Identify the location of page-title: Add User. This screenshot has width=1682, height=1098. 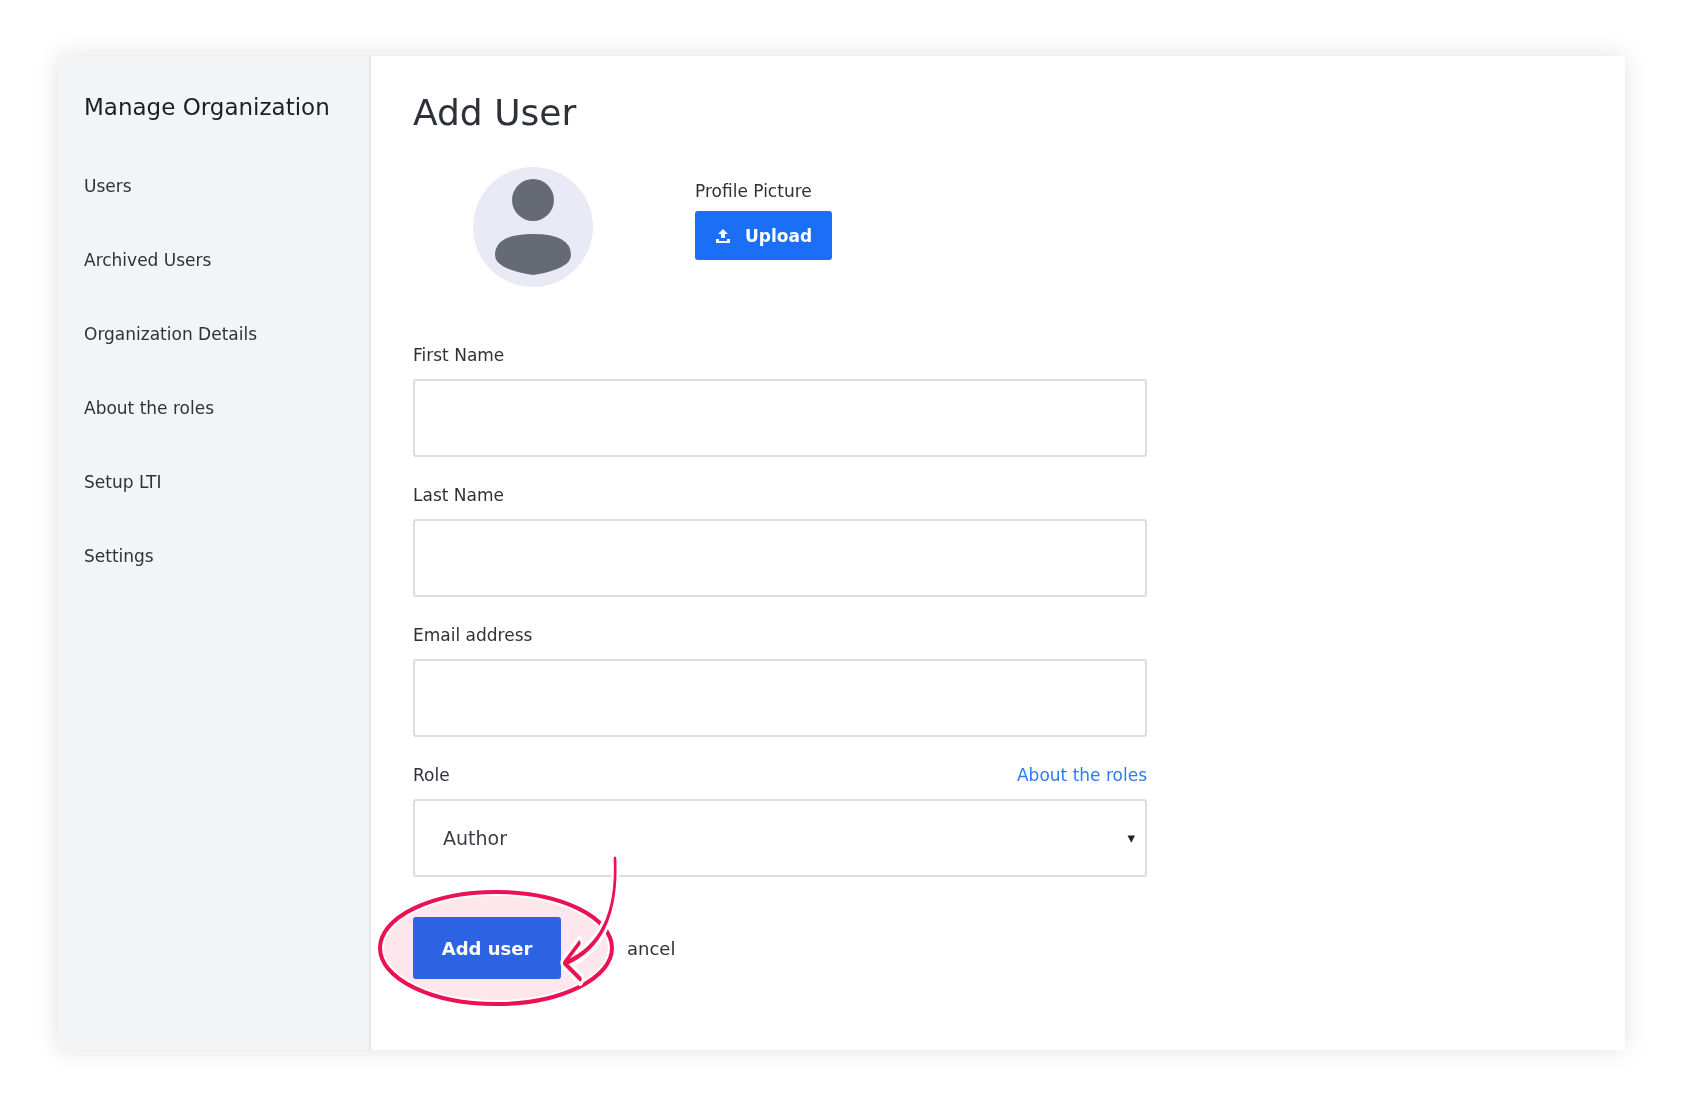
(495, 112).